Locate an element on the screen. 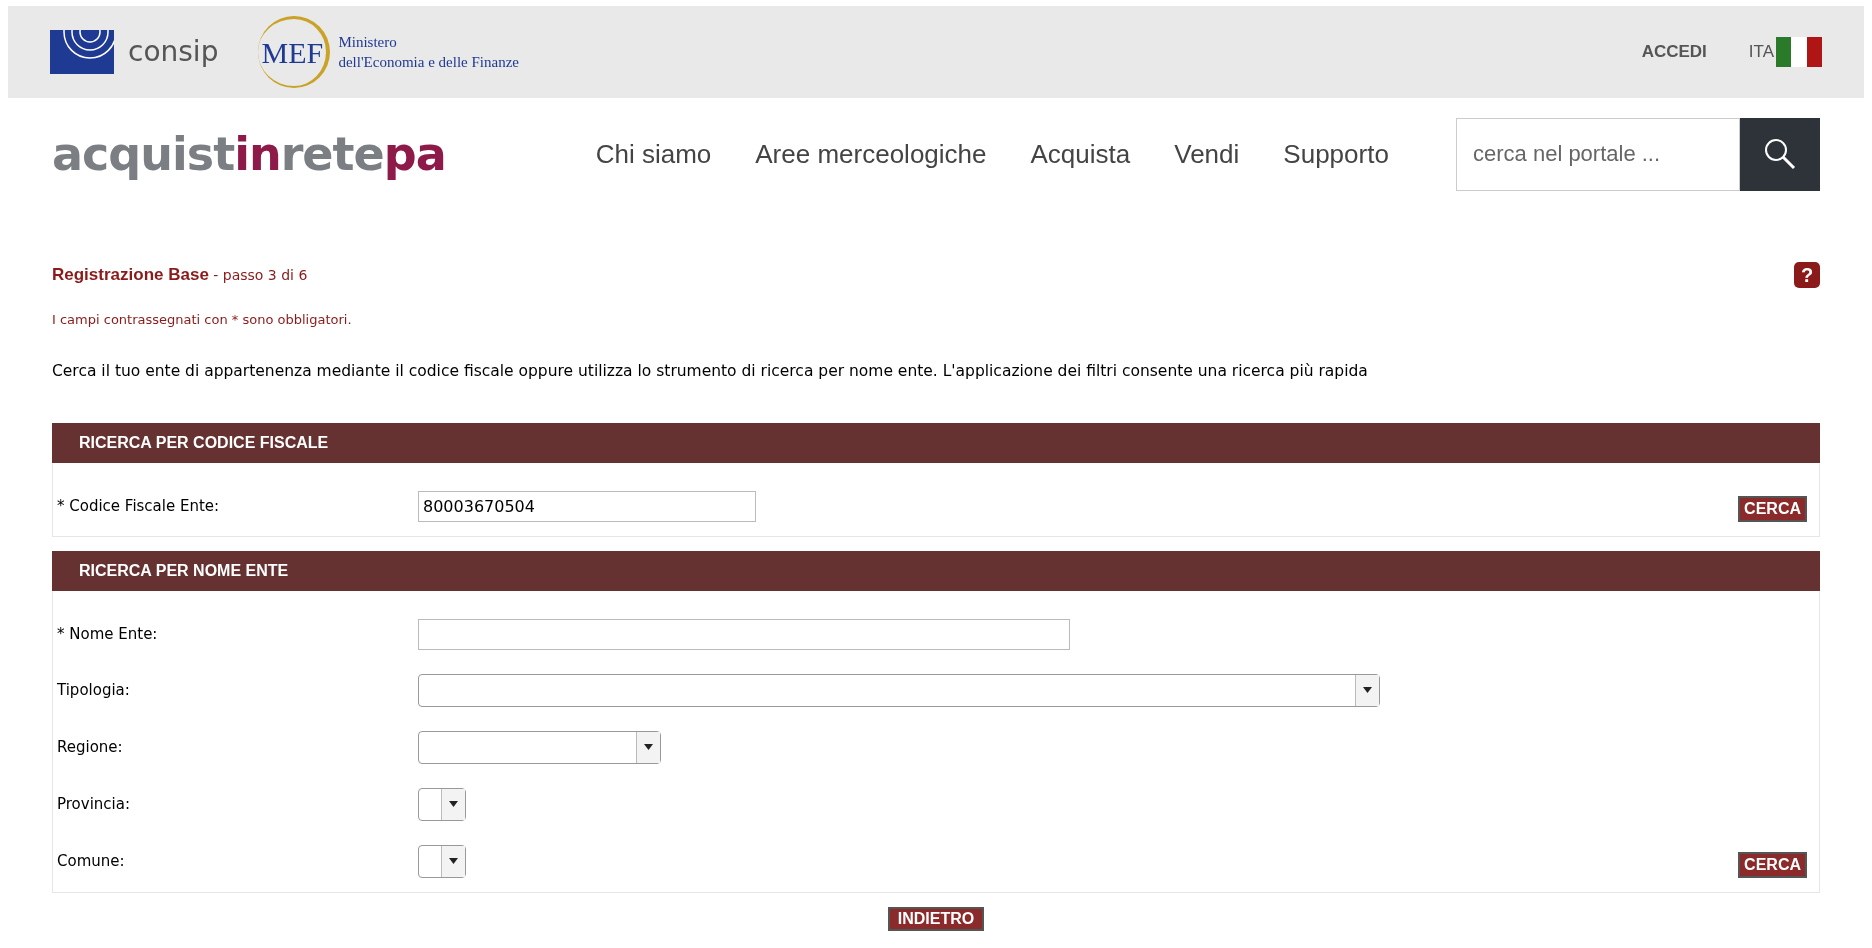 This screenshot has width=1872, height=948. field-label: Tipologia: is located at coordinates (94, 690).